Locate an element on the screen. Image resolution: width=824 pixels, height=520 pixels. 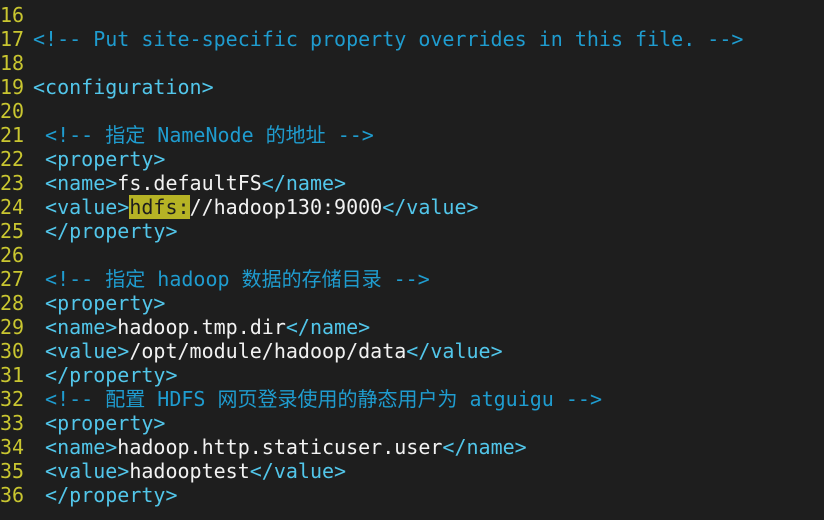
line-number: 30 is located at coordinates (12, 351).